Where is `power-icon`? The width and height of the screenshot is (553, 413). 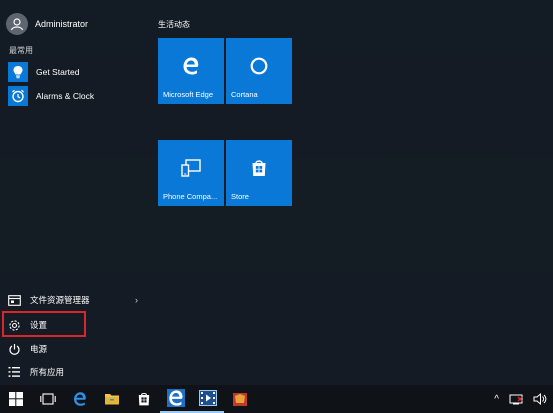 power-icon is located at coordinates (14, 349).